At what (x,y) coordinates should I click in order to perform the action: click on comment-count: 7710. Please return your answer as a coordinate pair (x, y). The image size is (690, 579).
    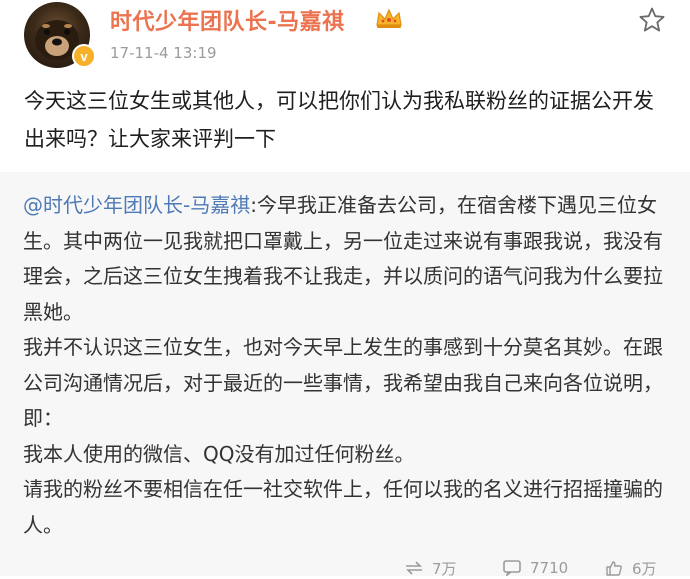
    Looking at the image, I should click on (549, 568).